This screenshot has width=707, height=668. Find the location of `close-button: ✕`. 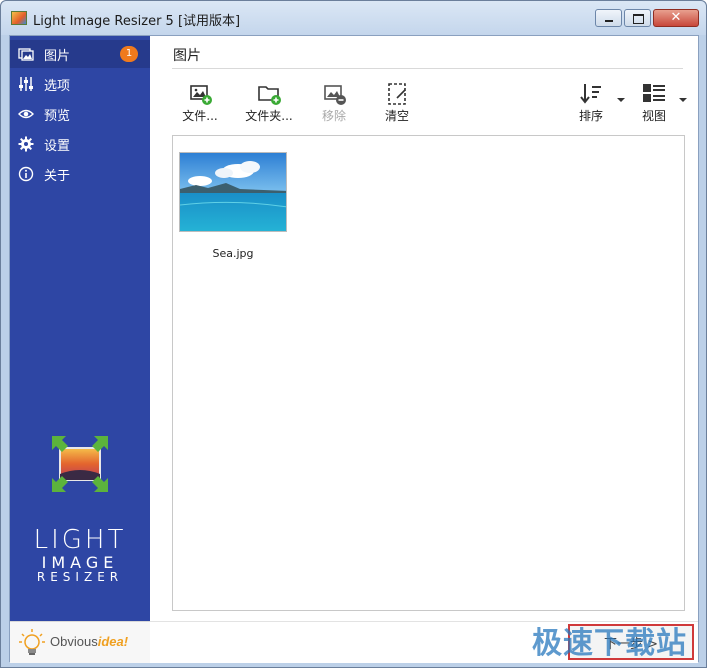

close-button: ✕ is located at coordinates (676, 18).